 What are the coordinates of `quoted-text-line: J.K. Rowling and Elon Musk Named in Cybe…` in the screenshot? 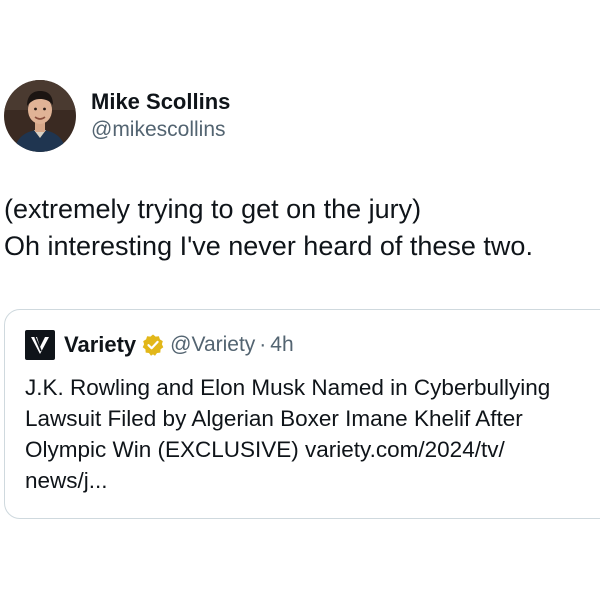 It's located at (288, 387).